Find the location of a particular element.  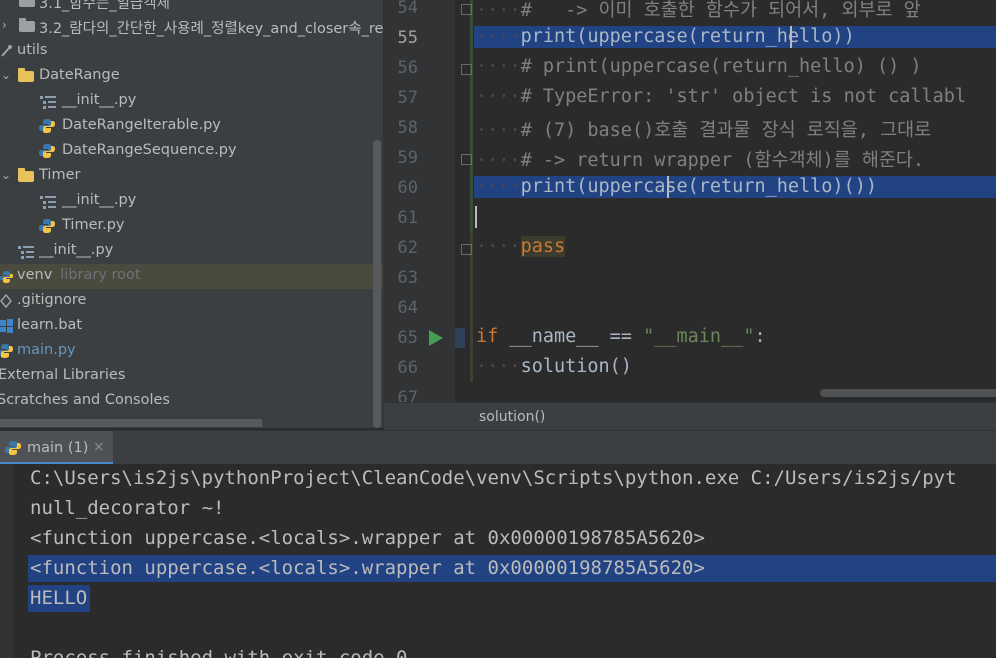

tab-run-main: main (1) × is located at coordinates (56, 448).